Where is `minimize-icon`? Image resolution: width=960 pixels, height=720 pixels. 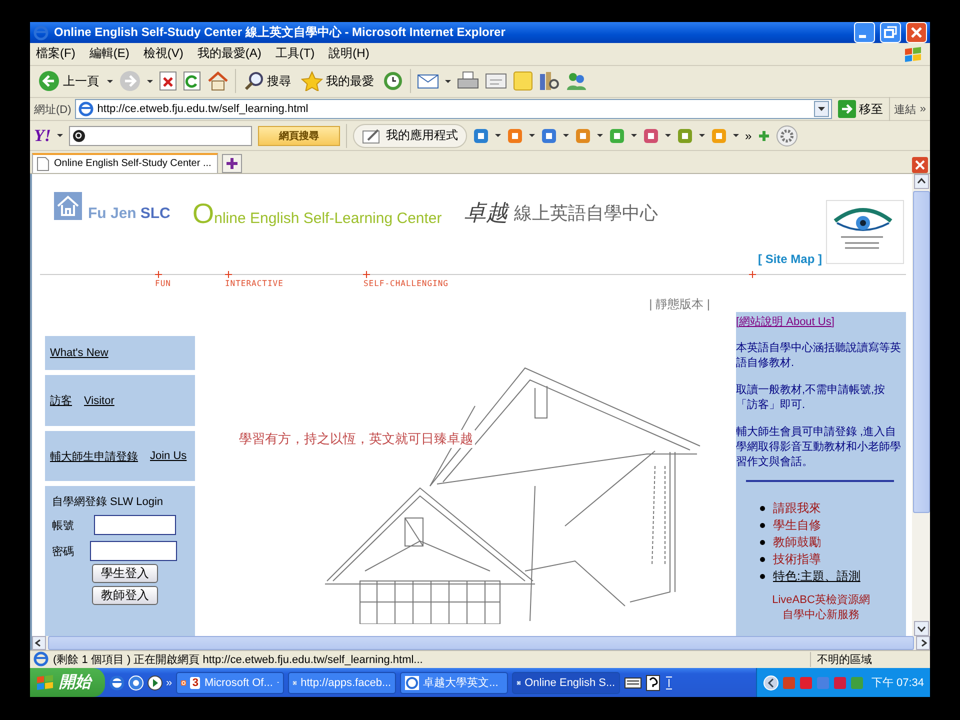
minimize-icon is located at coordinates (864, 33).